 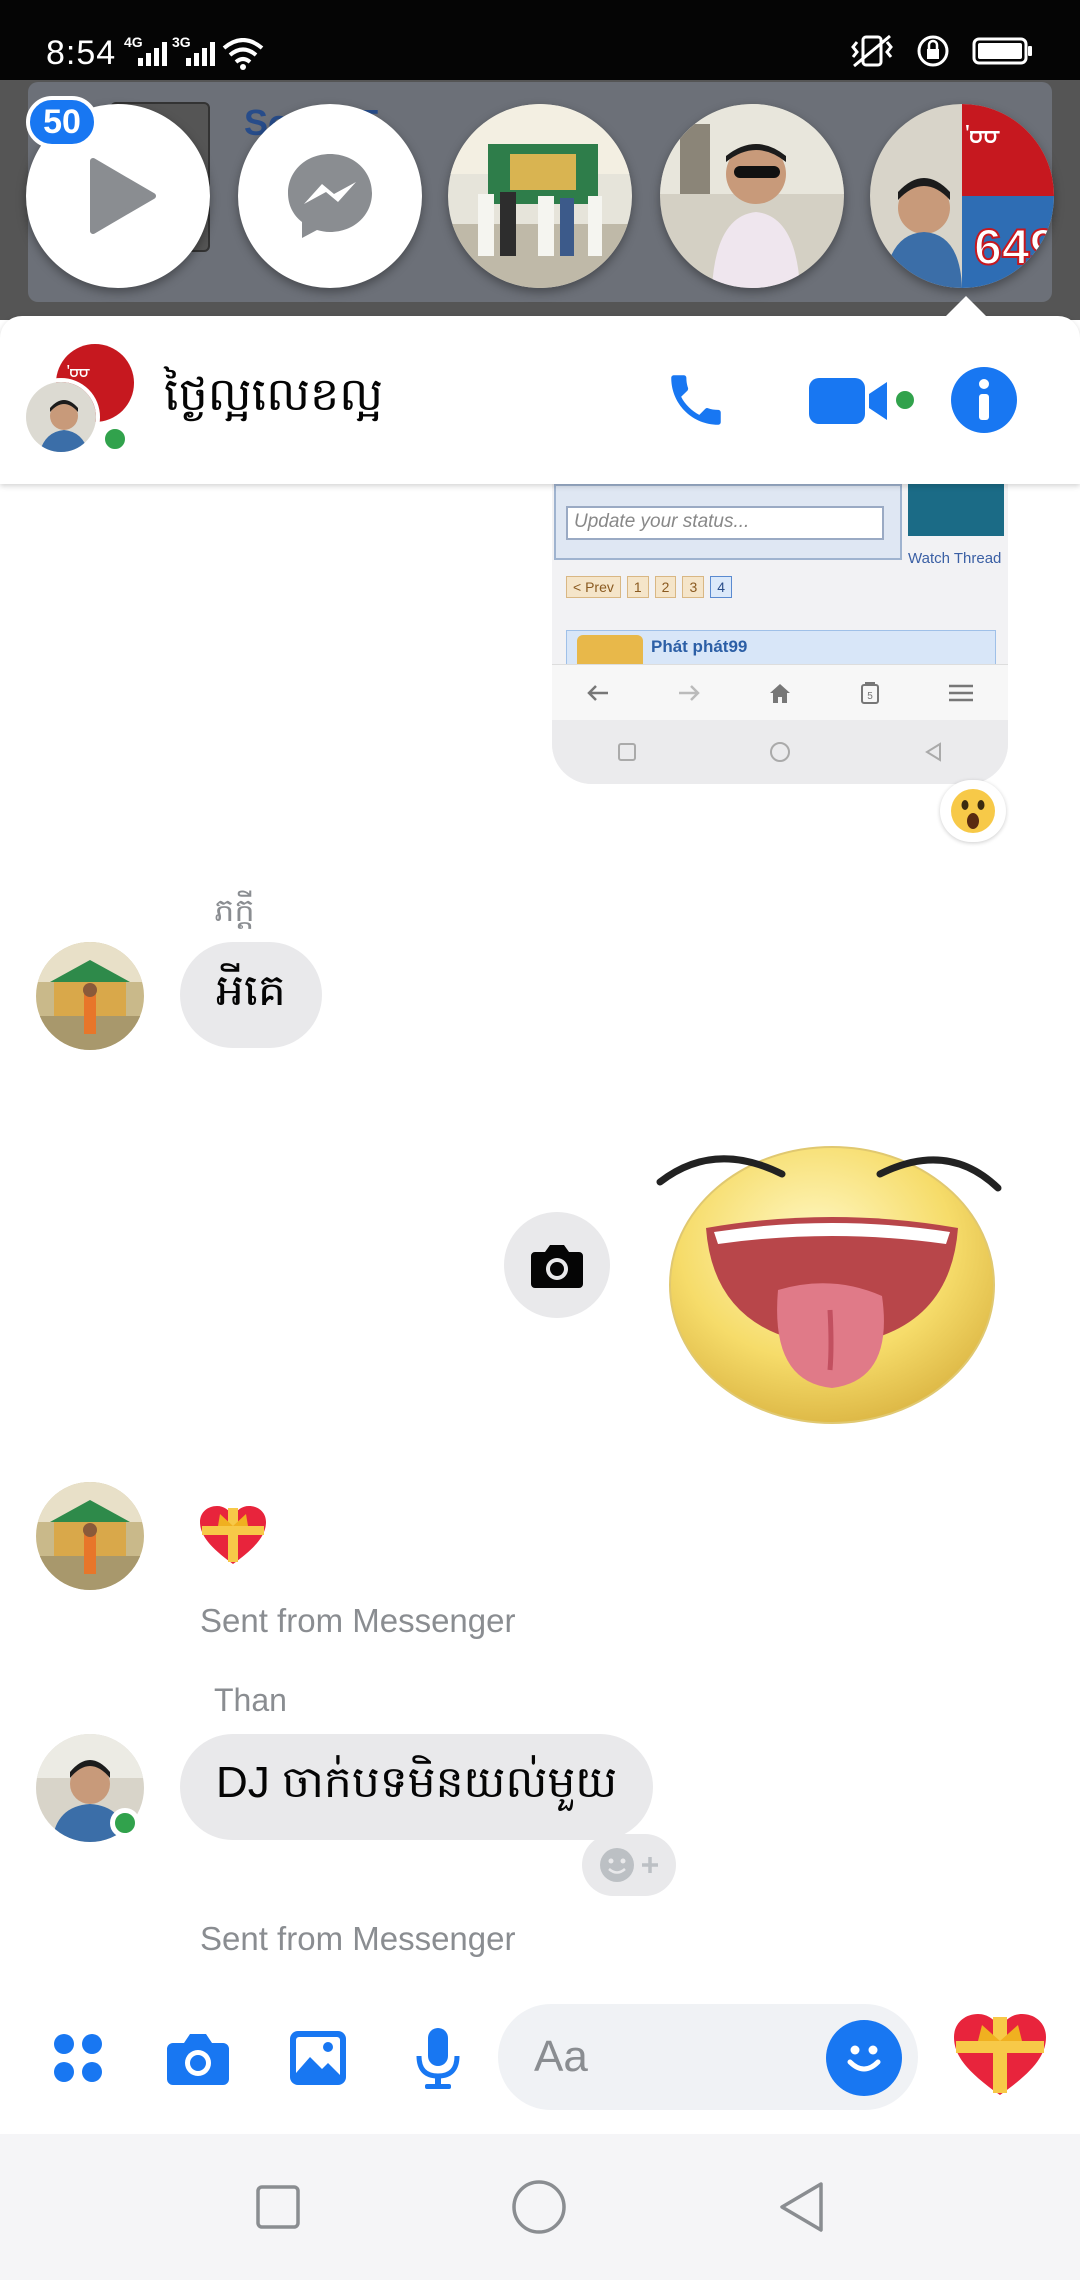 I want to click on image-icon, so click(x=318, y=2058).